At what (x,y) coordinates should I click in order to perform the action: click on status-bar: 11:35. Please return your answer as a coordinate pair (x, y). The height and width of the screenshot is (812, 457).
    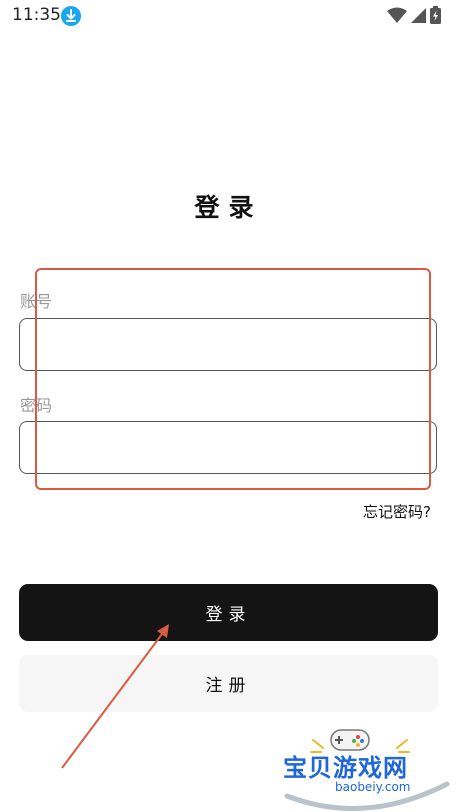
    Looking at the image, I should click on (228, 16).